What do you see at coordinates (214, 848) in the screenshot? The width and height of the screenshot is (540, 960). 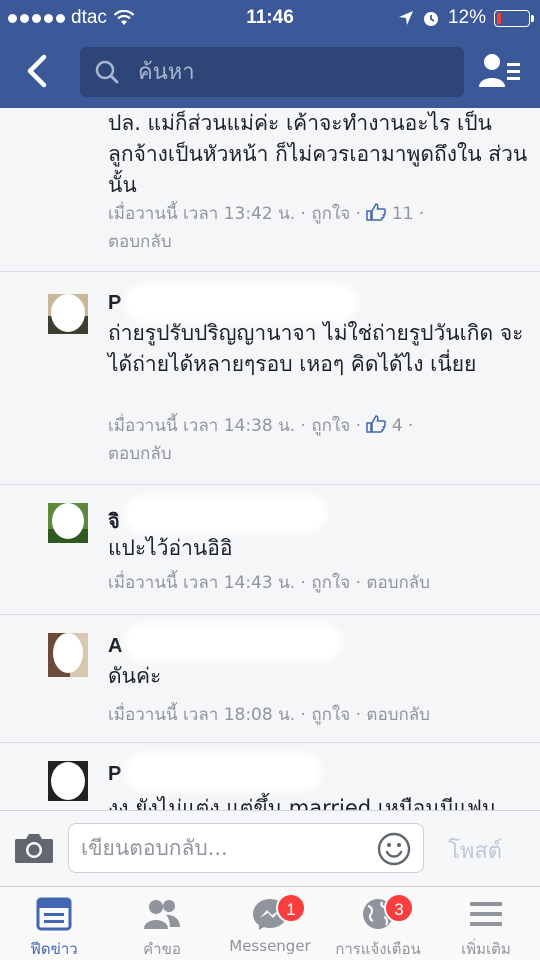 I see `reply-input` at bounding box center [214, 848].